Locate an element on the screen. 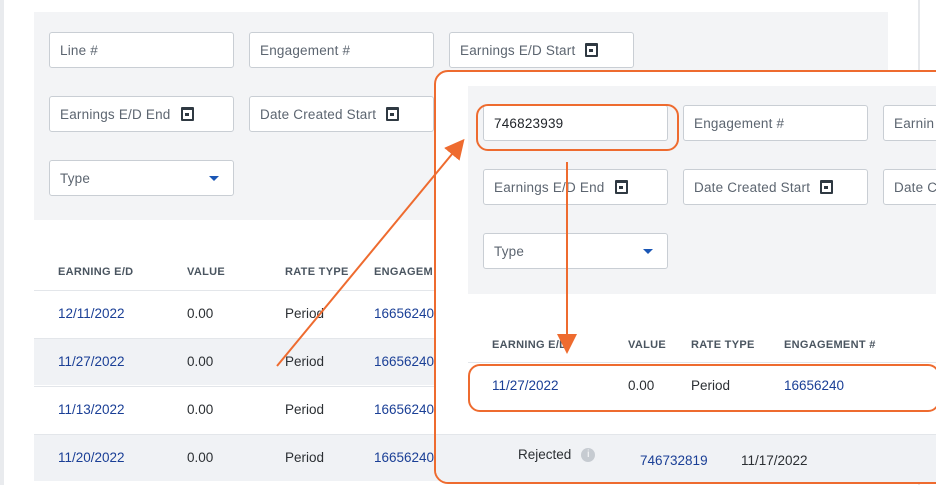  arrow-to-input is located at coordinates (370, 252).